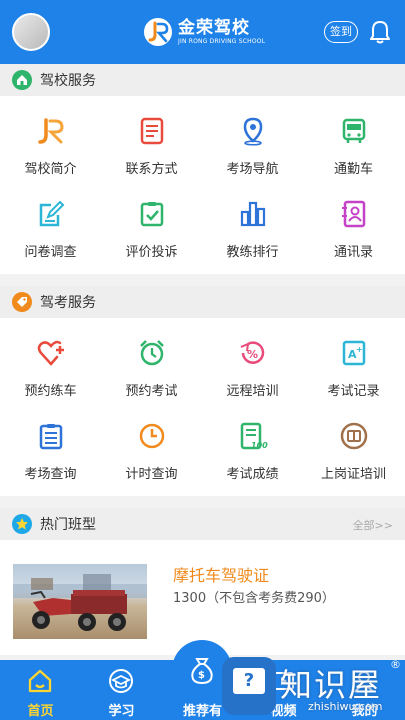  Describe the element at coordinates (253, 131) in the screenshot. I see `location-pin-icon` at that location.